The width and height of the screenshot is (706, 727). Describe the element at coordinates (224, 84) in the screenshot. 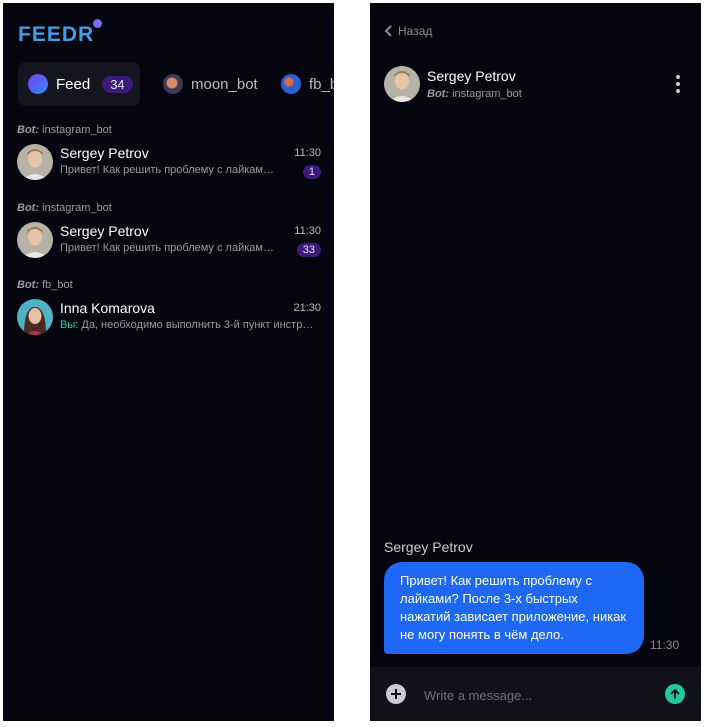

I see `tab-label: moon_bot` at that location.